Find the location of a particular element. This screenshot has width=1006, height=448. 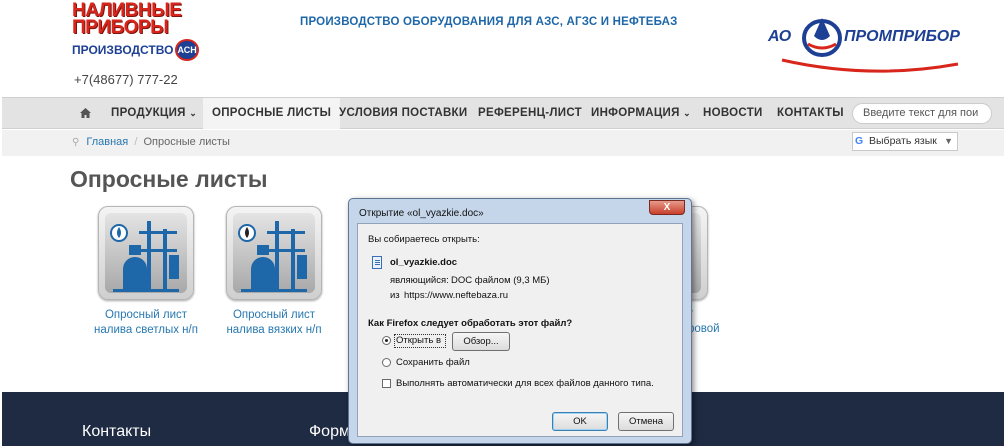

nav-item-label: НОВОСТИ is located at coordinates (733, 113).